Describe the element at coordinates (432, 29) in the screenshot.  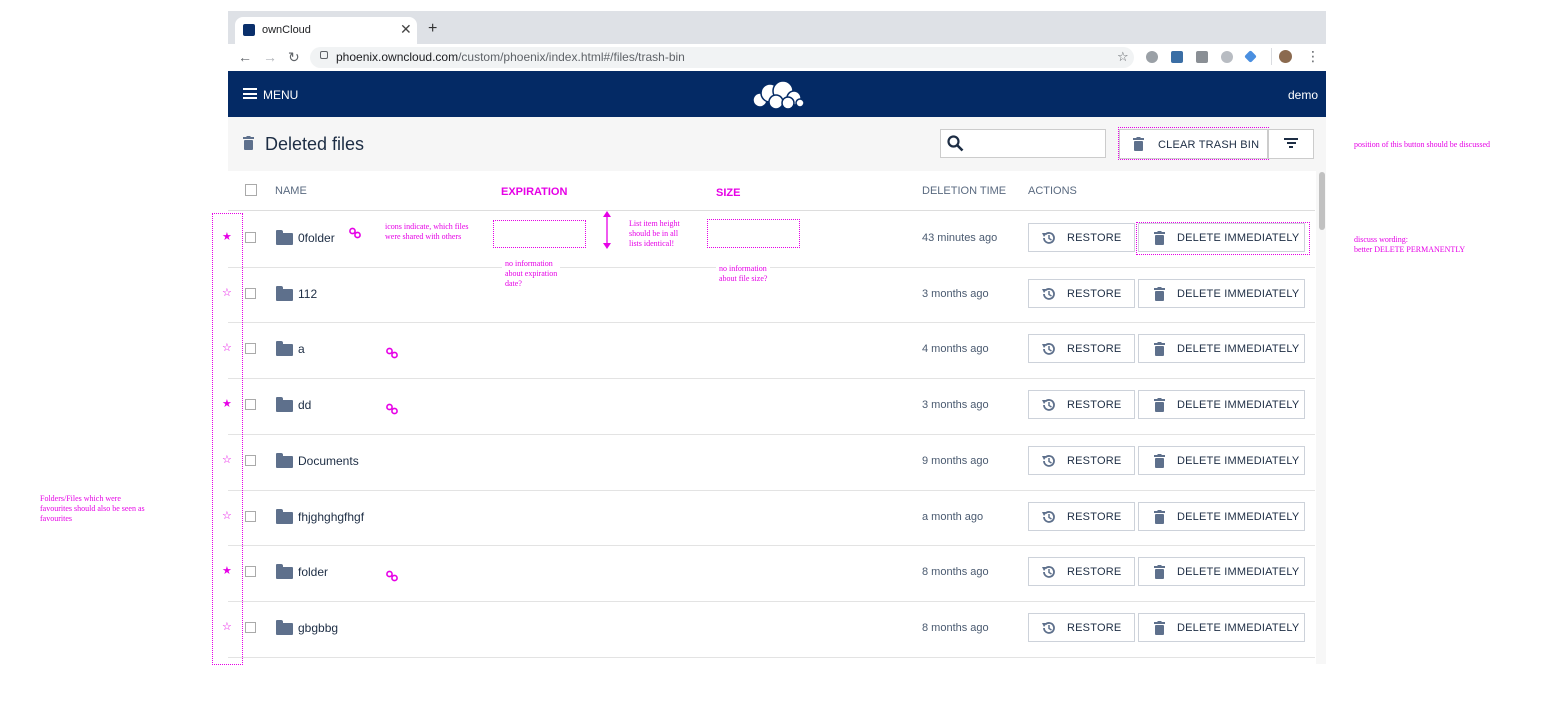
I see `new-tab-icon: +` at that location.